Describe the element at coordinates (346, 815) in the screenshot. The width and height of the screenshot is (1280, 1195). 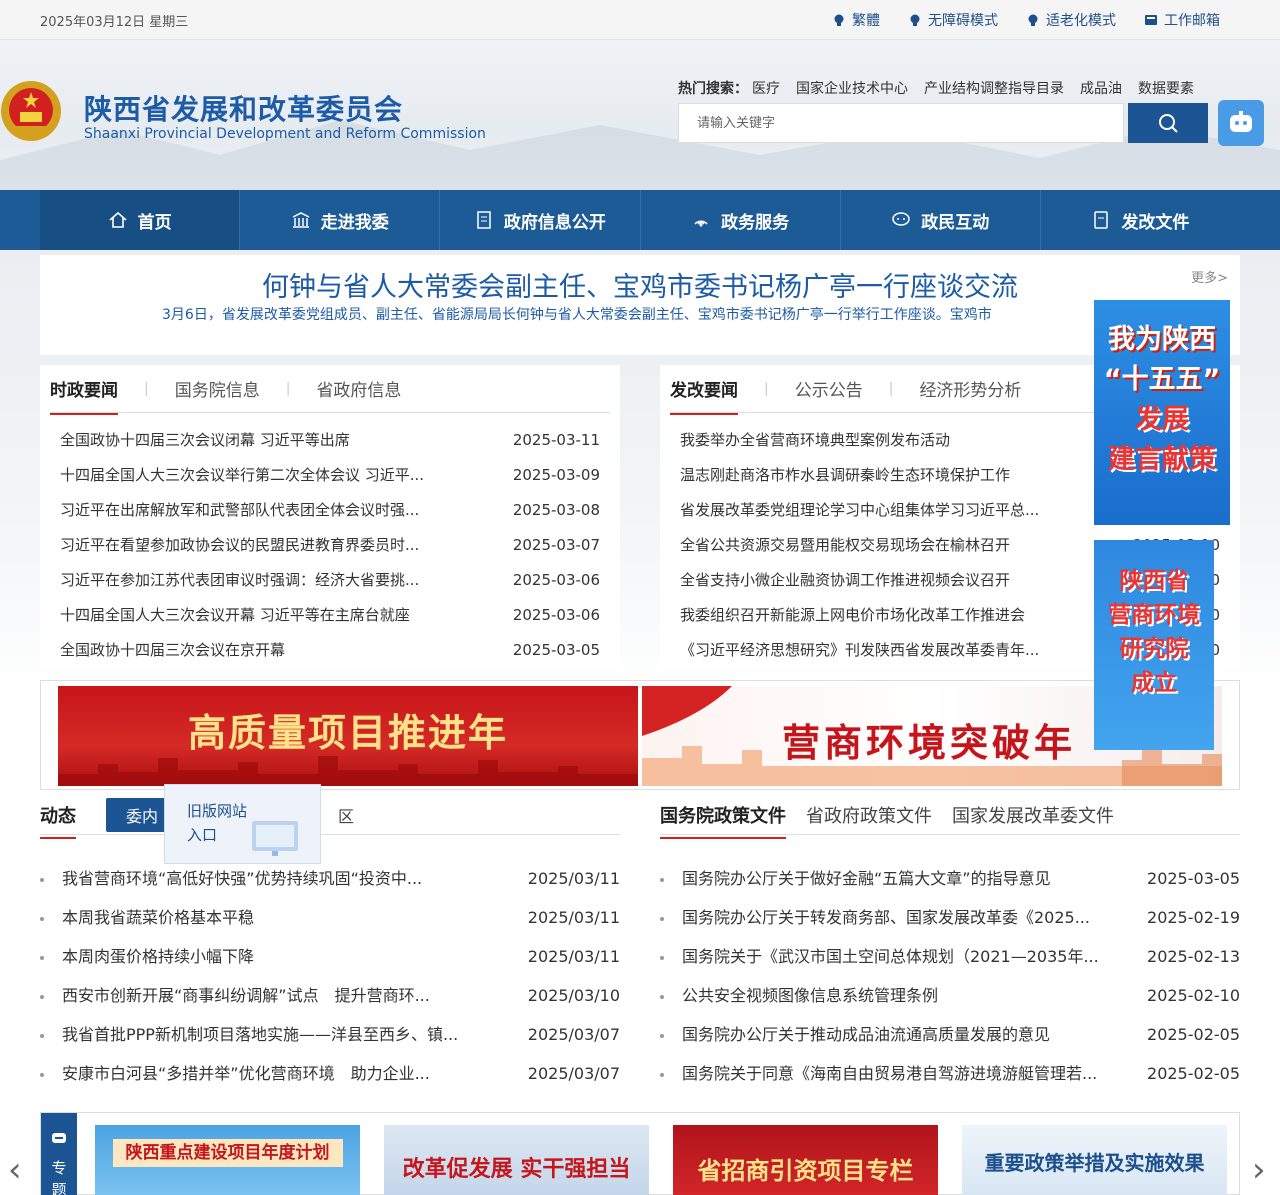
I see `tab-region: 区` at that location.